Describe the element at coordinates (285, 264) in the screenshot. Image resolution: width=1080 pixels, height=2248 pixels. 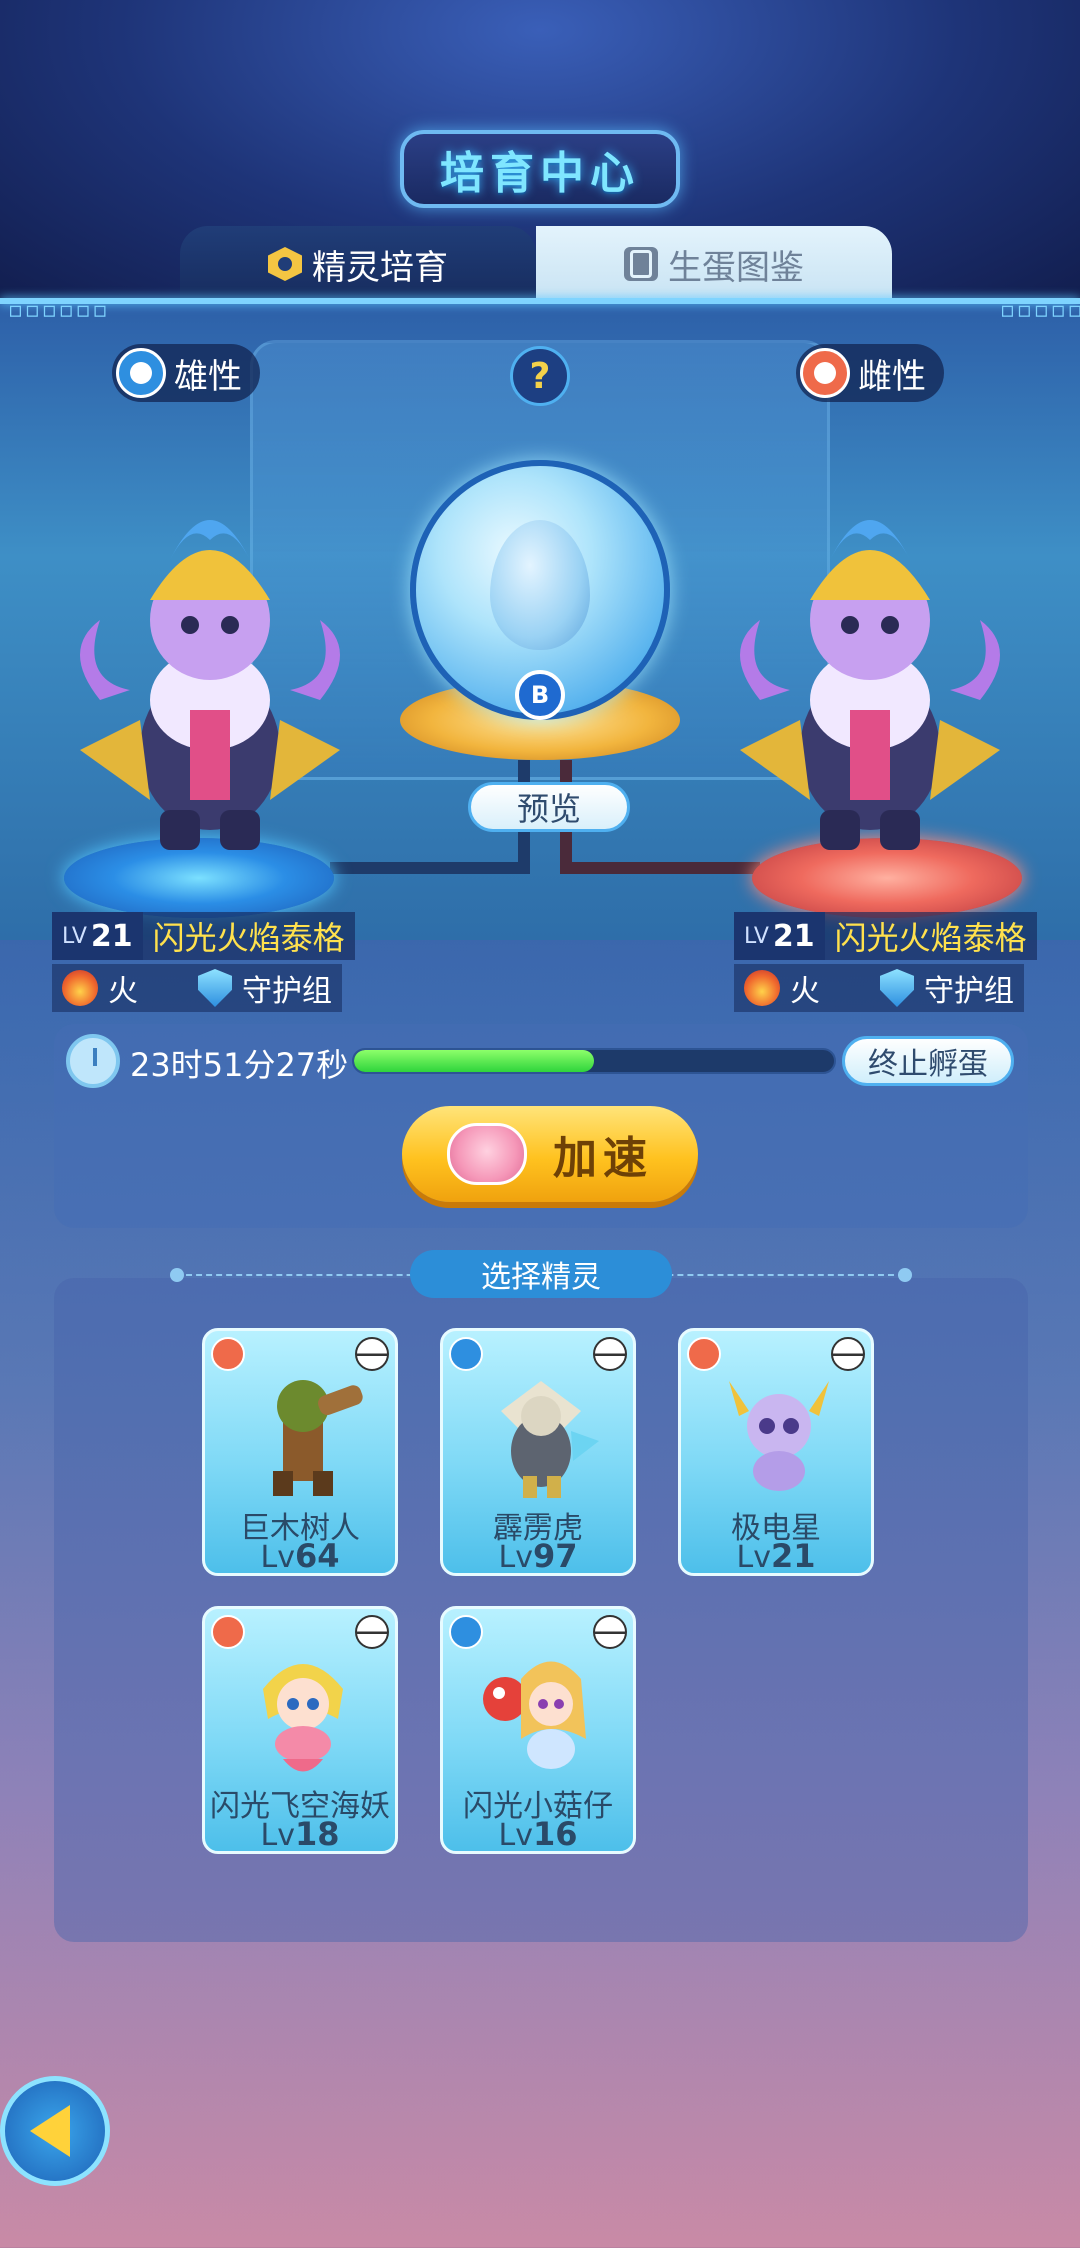
I see `hexagon-icon` at that location.